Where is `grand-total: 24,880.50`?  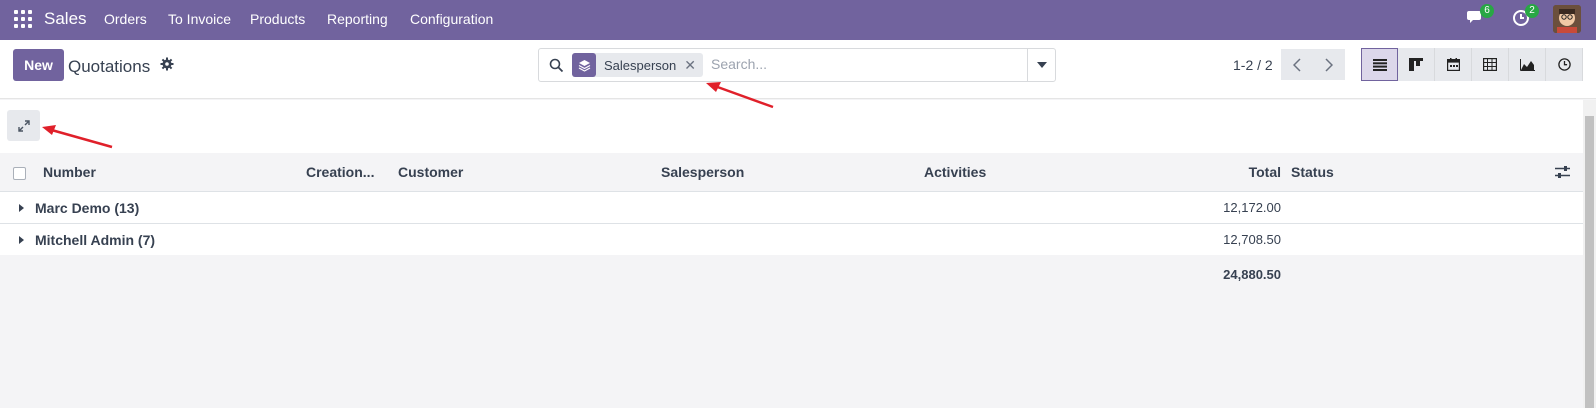 grand-total: 24,880.50 is located at coordinates (1252, 274).